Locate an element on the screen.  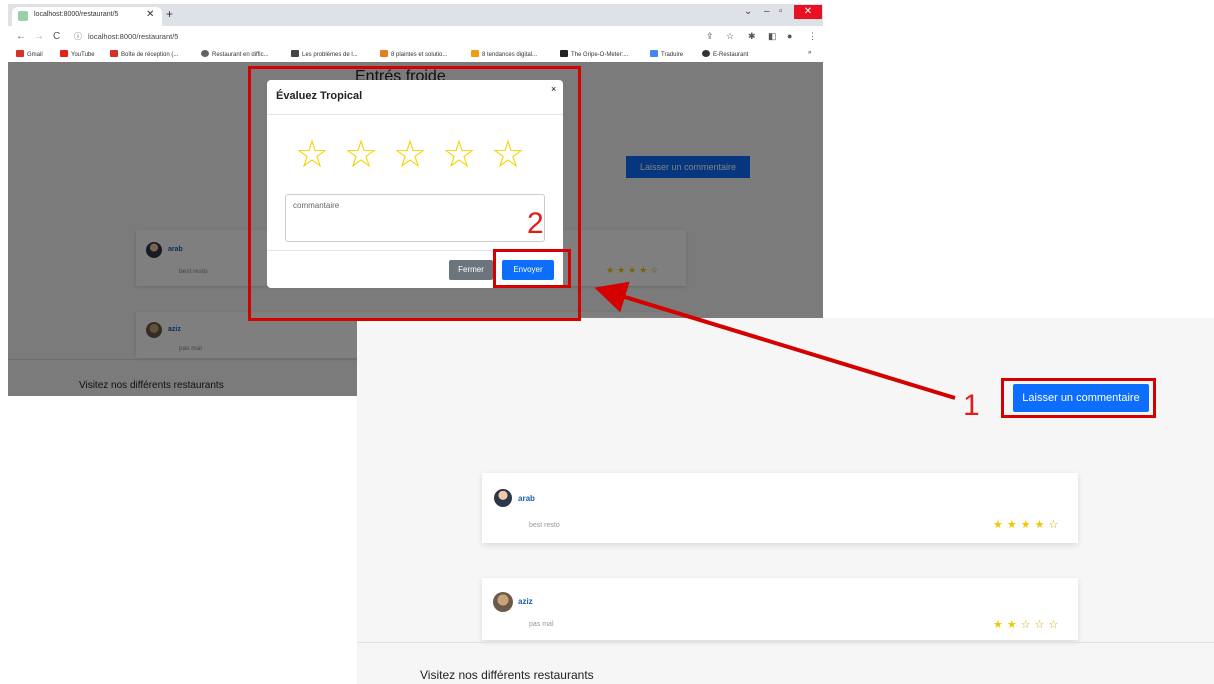
annotation-arrow is located at coordinates (775, 340).